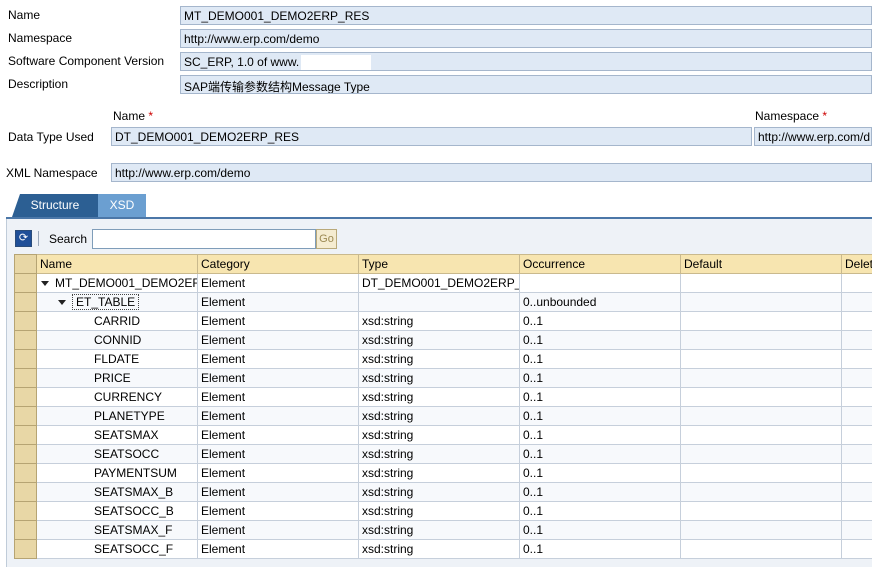 This screenshot has width=872, height=567. I want to click on data-type-namespace-field: http://www.erp.com/d, so click(813, 136).